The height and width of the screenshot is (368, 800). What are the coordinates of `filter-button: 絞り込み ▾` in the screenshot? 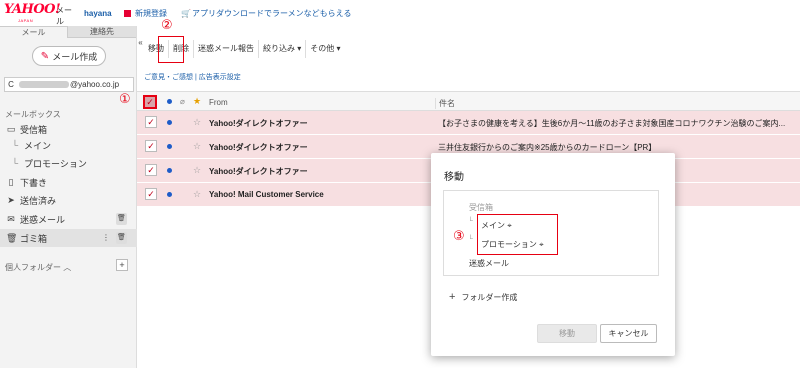 It's located at (283, 49).